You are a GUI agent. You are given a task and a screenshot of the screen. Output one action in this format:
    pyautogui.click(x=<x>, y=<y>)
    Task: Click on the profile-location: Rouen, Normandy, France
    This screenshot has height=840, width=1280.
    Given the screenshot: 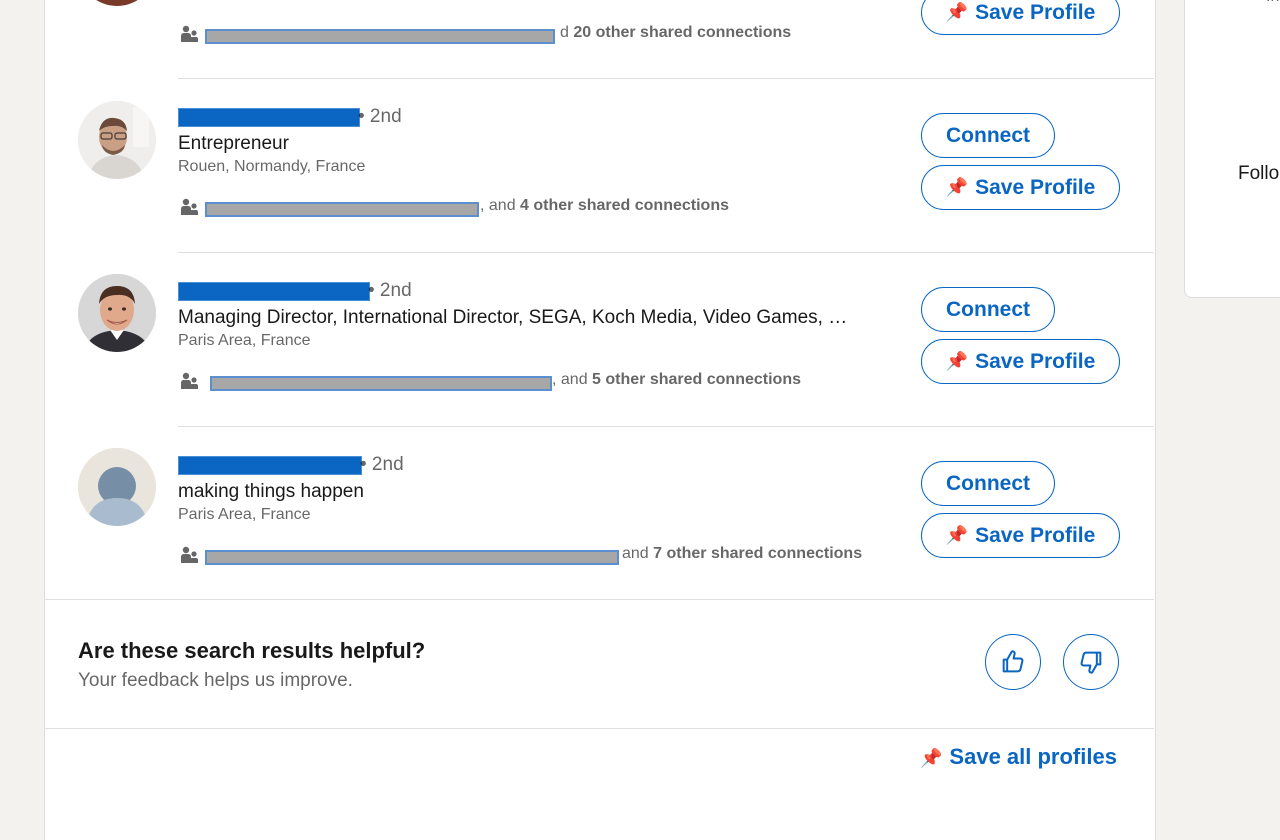 What is the action you would take?
    pyautogui.click(x=272, y=166)
    